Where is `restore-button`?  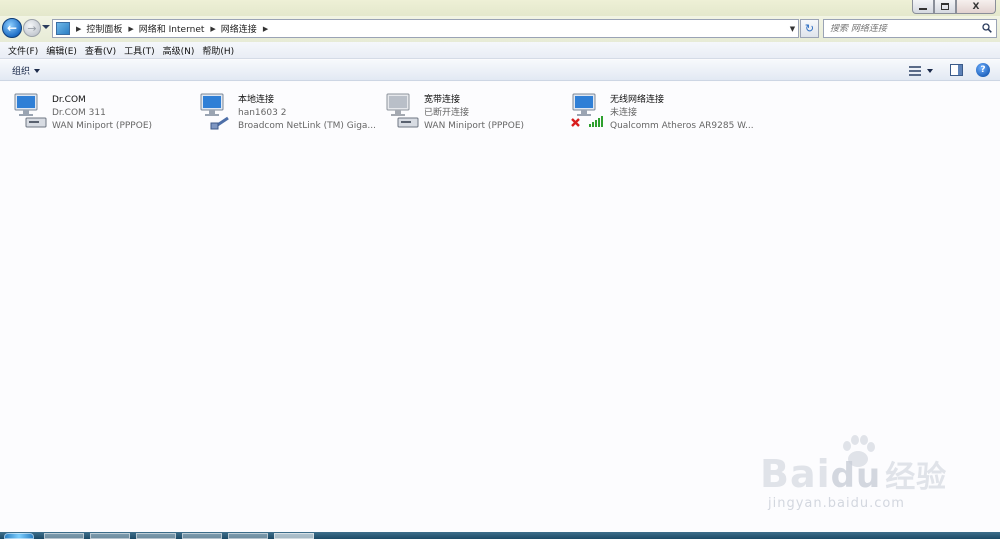
restore-button is located at coordinates (945, 7).